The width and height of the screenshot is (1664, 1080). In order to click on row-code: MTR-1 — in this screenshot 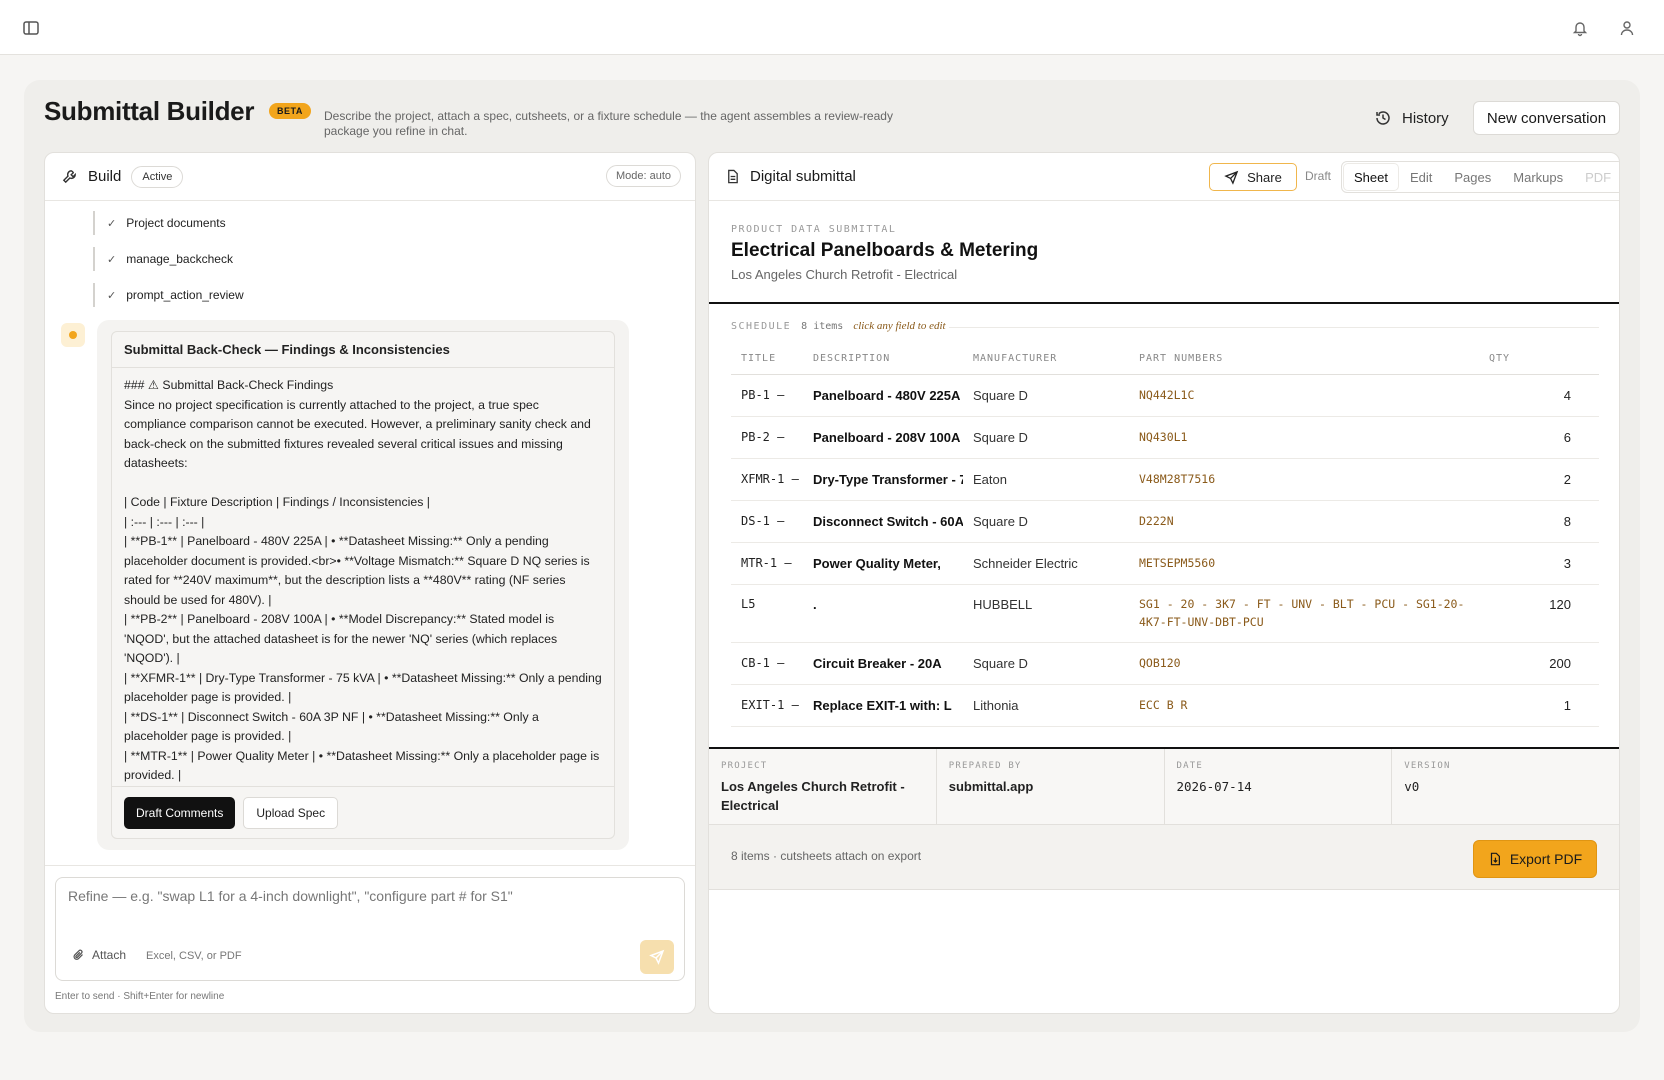, I will do `click(767, 563)`.